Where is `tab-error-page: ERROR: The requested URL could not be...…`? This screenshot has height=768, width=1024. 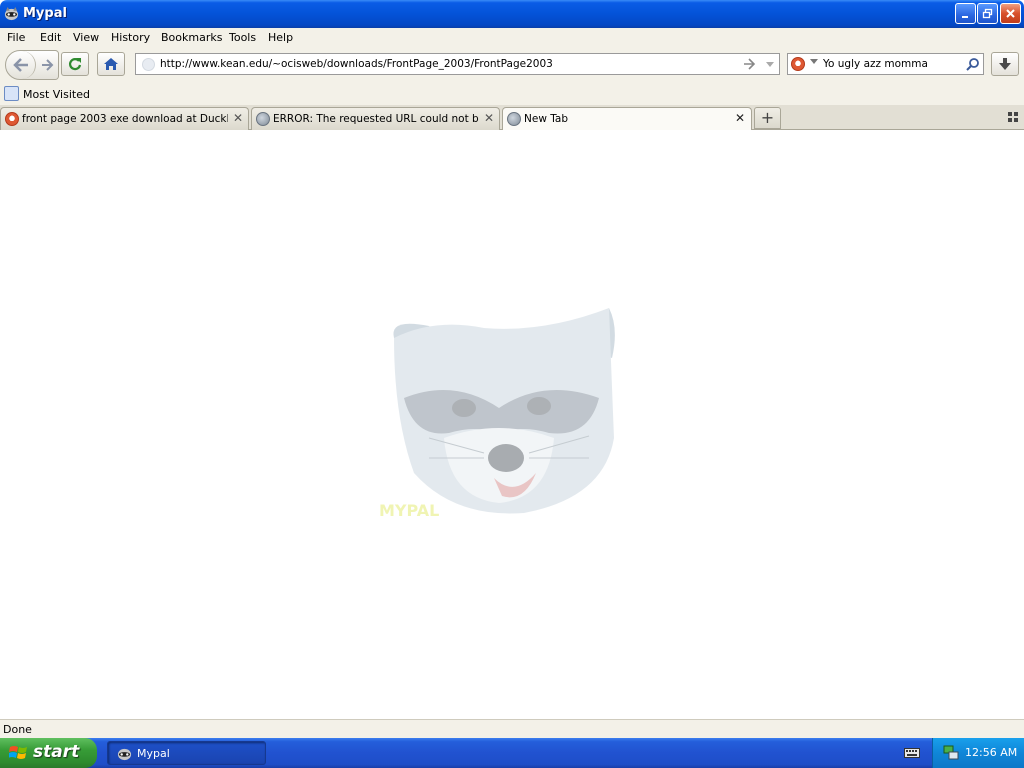
tab-error-page: ERROR: The requested URL could not be...… is located at coordinates (375, 118).